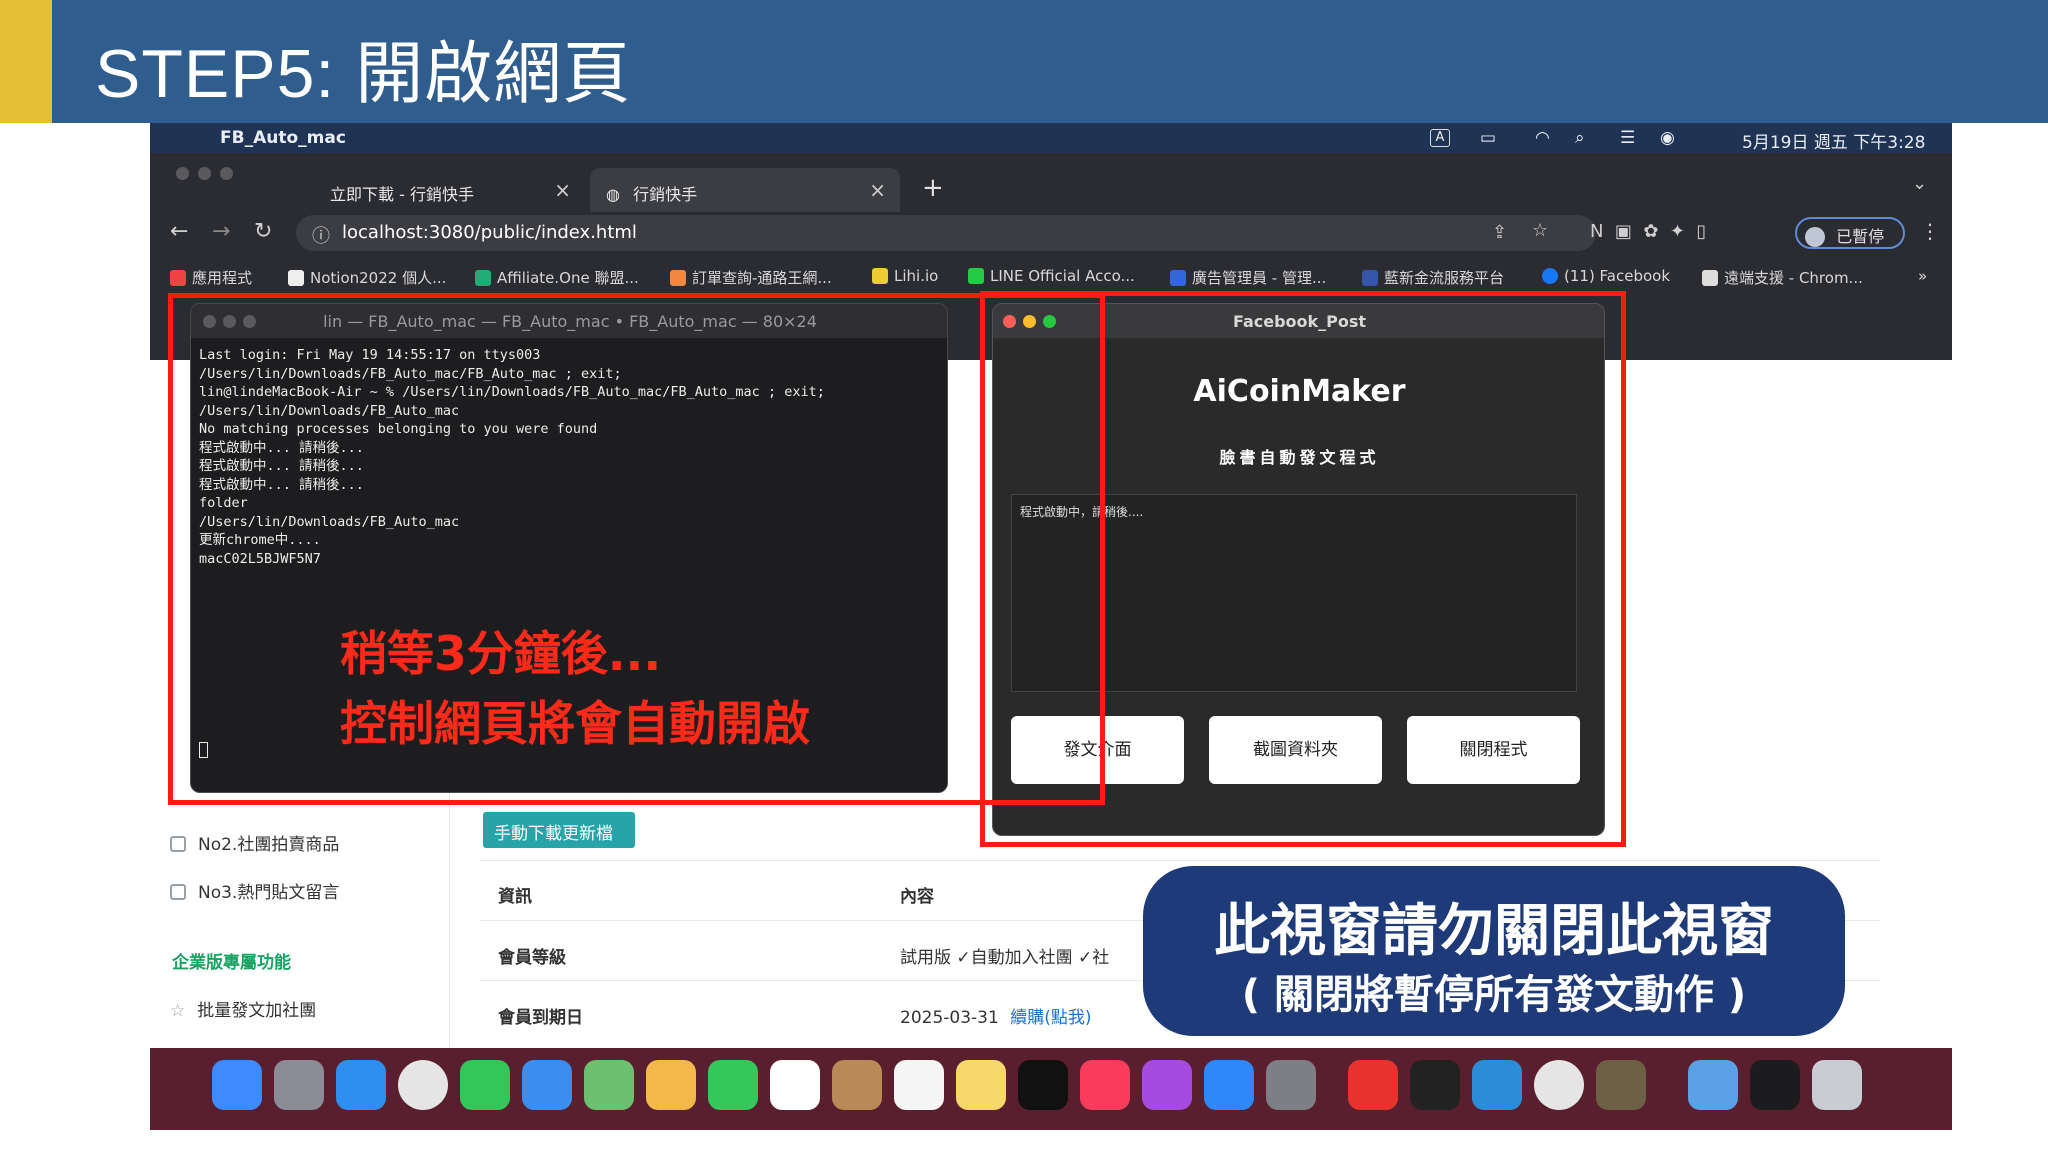  What do you see at coordinates (547, 1085) in the screenshot?
I see `mail-icon` at bounding box center [547, 1085].